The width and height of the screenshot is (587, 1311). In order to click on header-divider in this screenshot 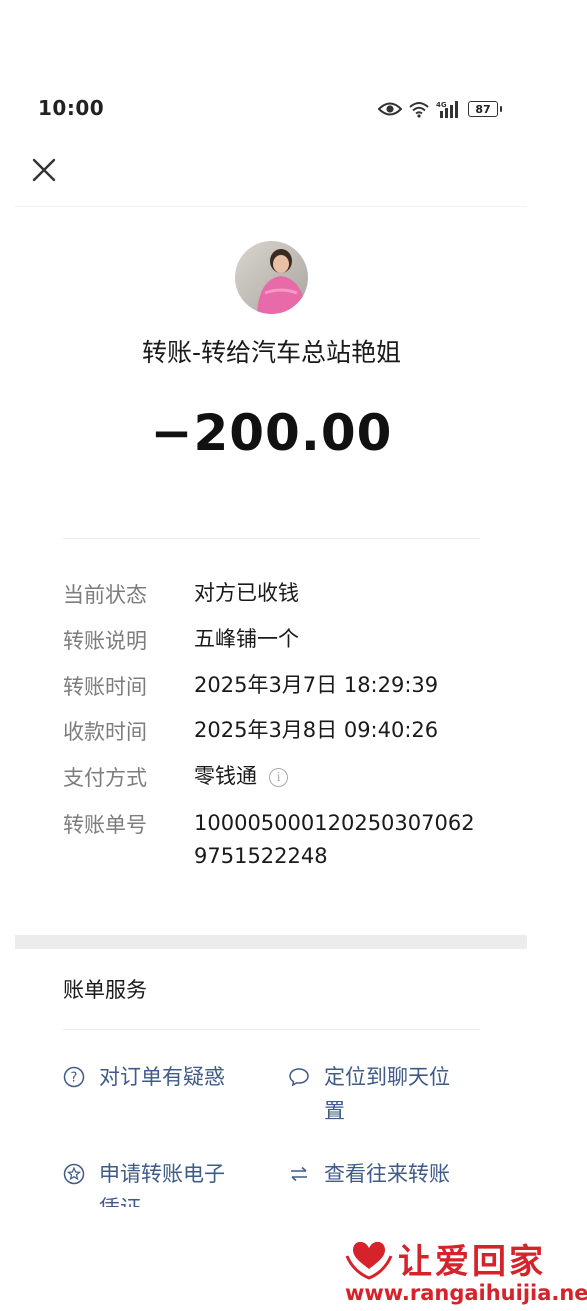, I will do `click(271, 206)`.